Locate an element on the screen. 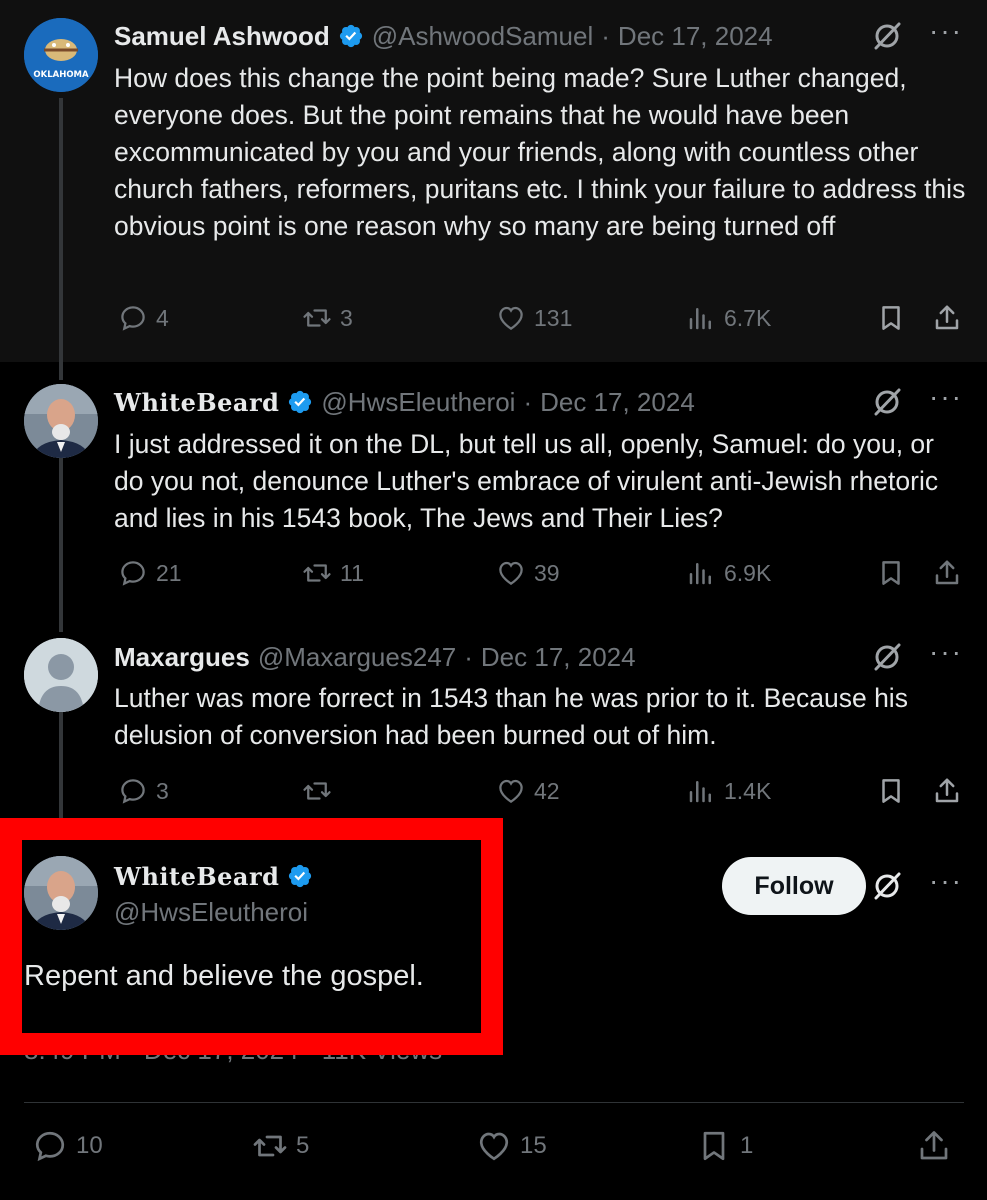  tweet-header: WhiteBeard @HwsEleutheroi · Dec 17, 2024 is located at coordinates (404, 402).